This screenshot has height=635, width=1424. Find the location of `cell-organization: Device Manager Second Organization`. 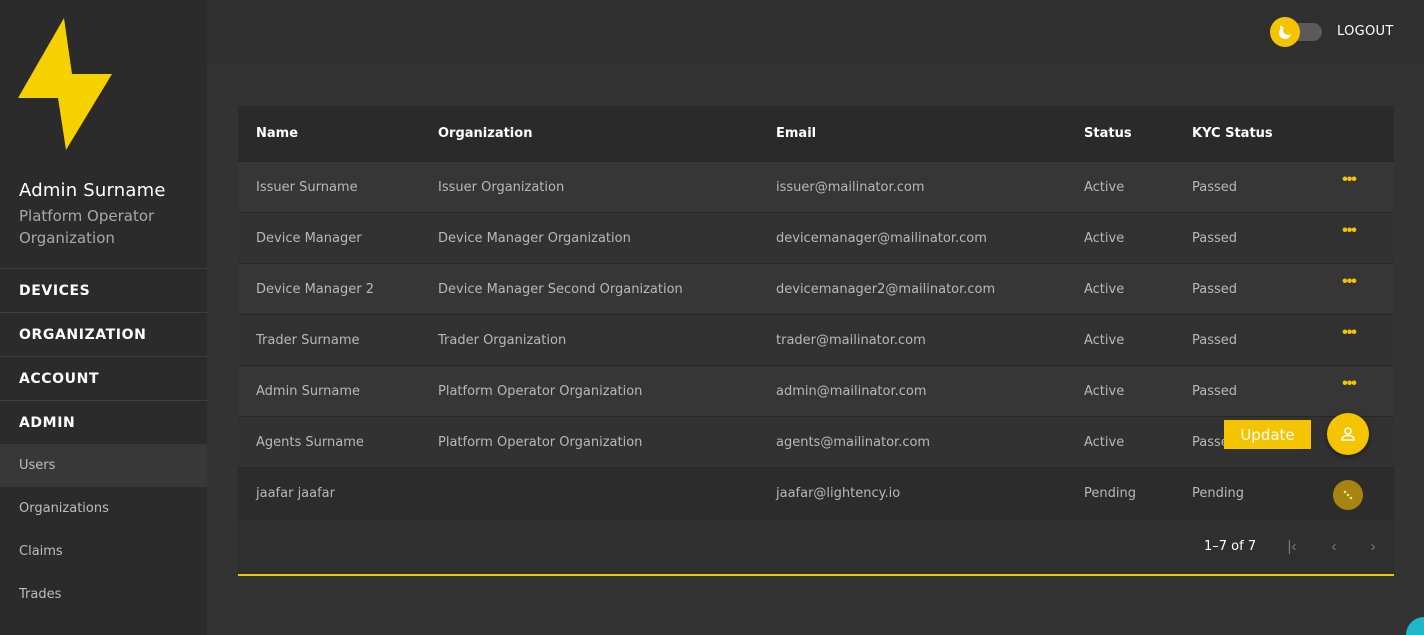

cell-organization: Device Manager Second Organization is located at coordinates (560, 289).